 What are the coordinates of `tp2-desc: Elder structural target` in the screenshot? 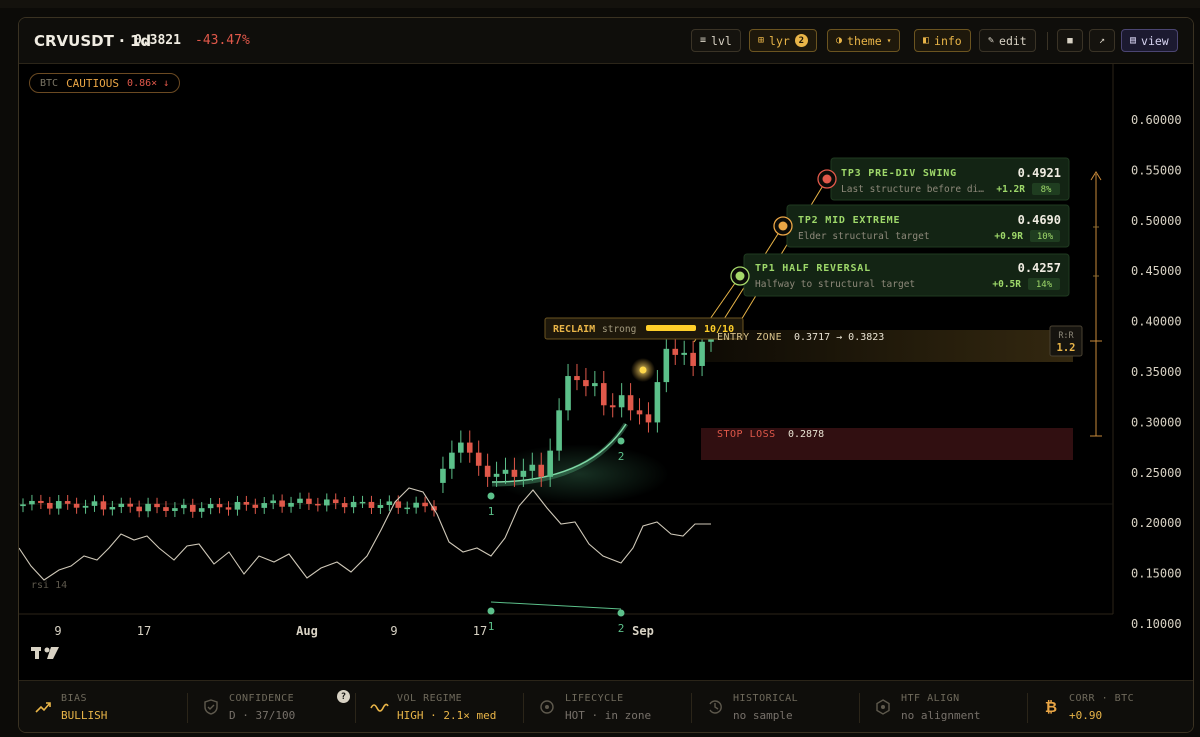 It's located at (864, 236).